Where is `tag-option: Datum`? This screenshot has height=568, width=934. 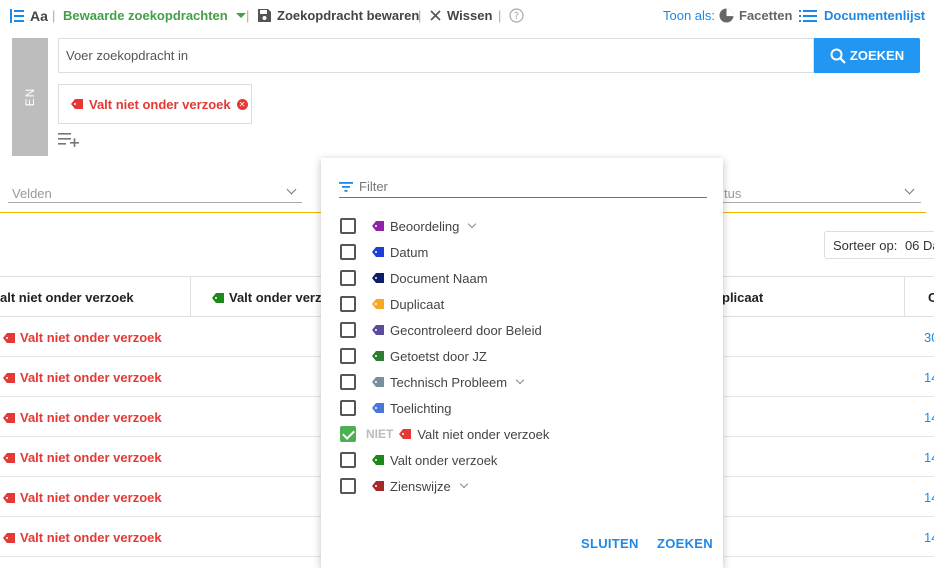
tag-option: Datum is located at coordinates (384, 252).